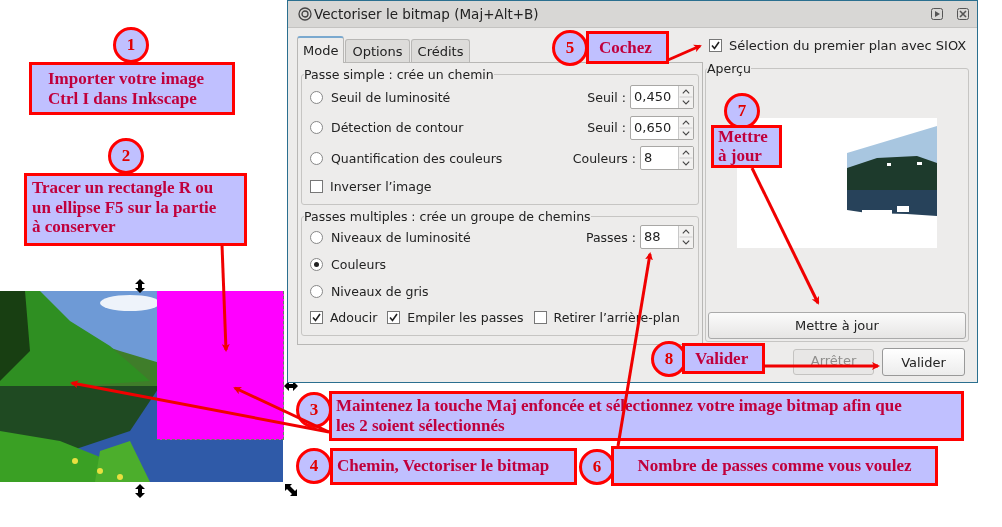  I want to click on frame-title: Aperçu, so click(729, 68).